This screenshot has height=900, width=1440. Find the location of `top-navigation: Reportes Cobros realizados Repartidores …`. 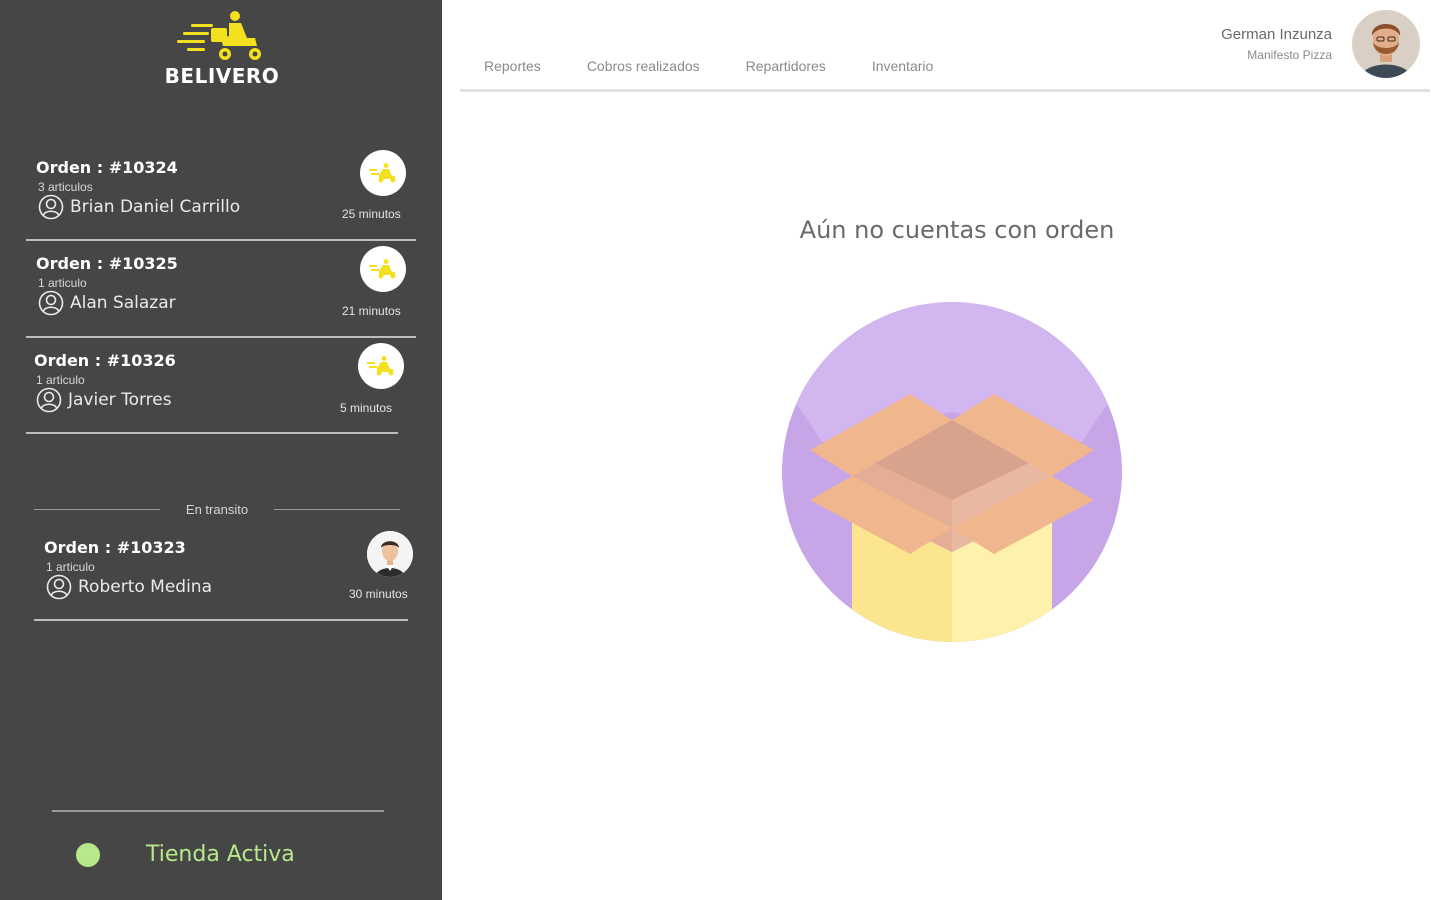

top-navigation: Reportes Cobros realizados Repartidores … is located at coordinates (945, 46).